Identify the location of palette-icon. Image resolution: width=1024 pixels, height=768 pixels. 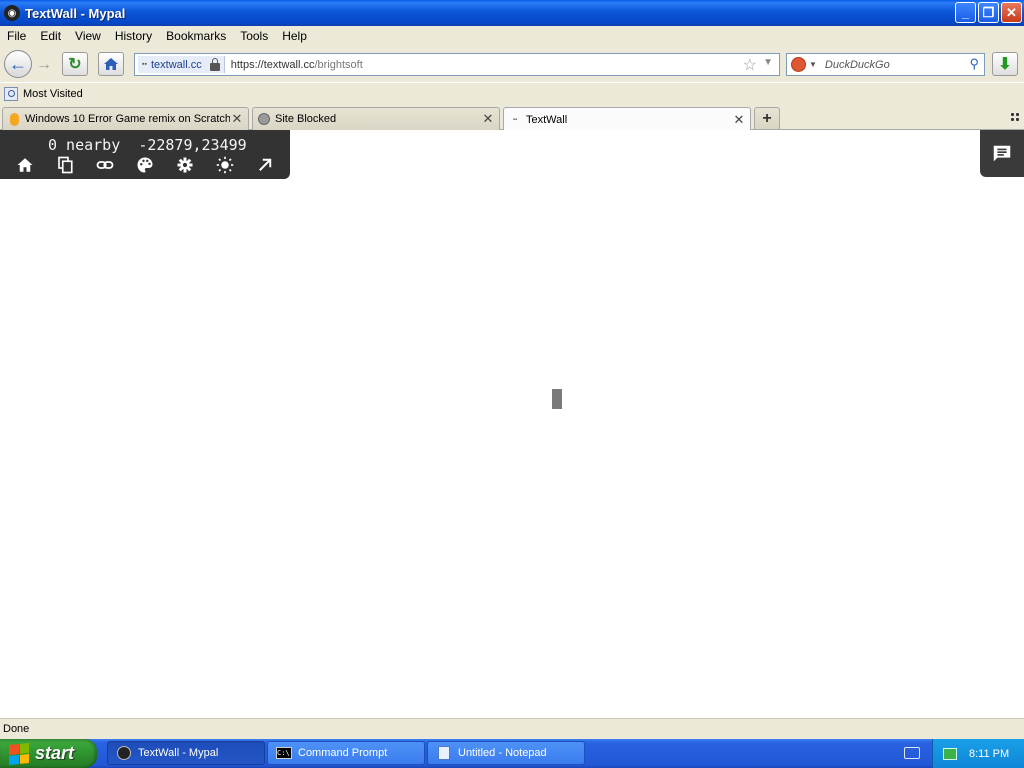
(145, 165).